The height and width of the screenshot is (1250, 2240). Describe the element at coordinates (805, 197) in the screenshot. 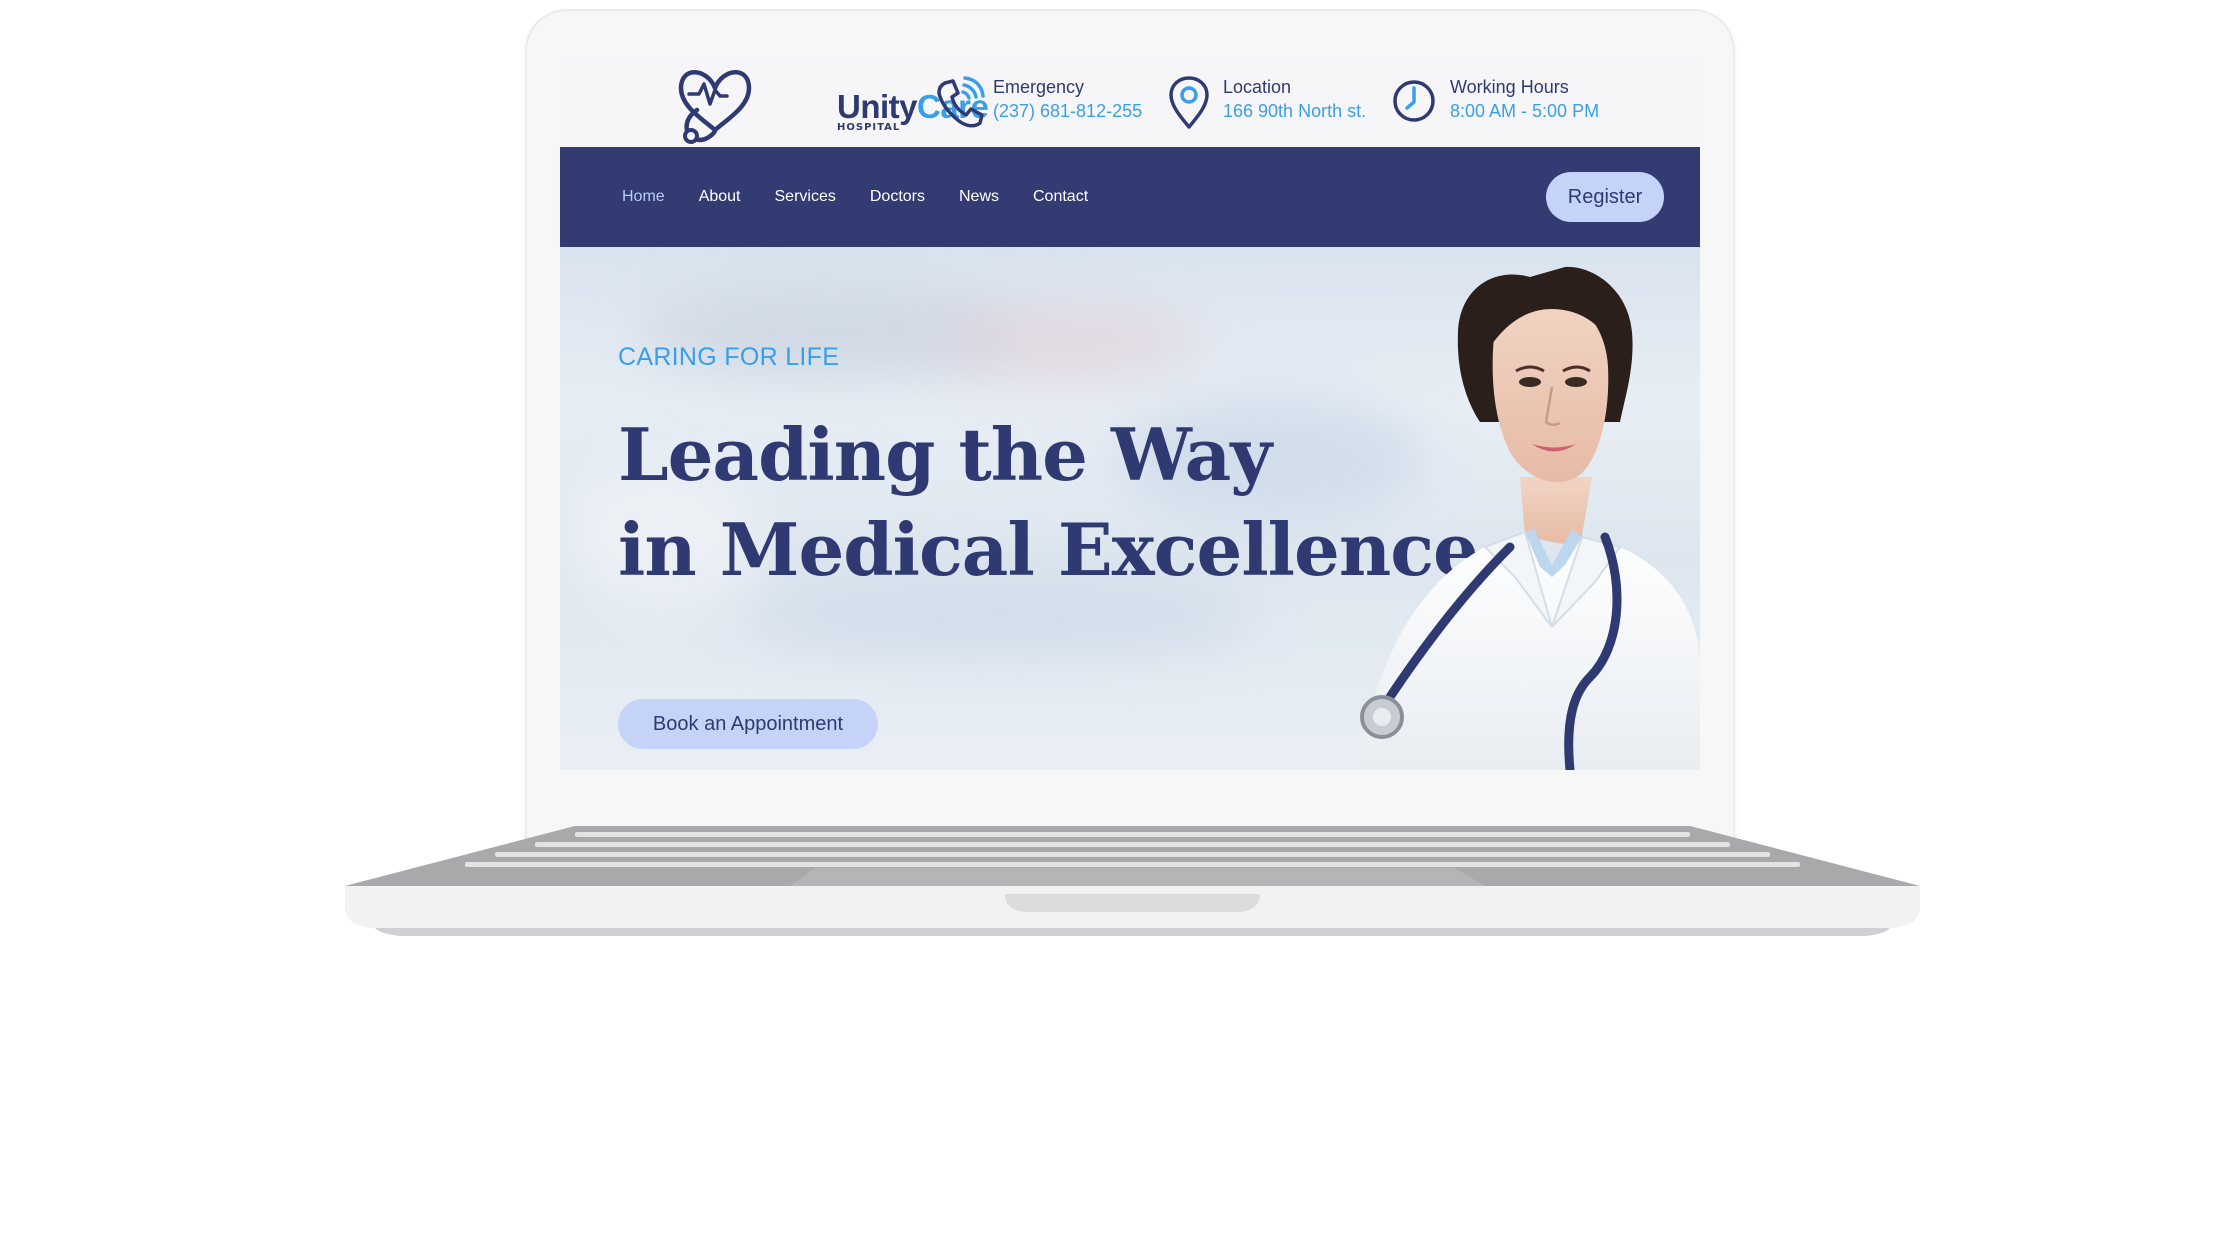

I see `nav-link-services: Services` at that location.